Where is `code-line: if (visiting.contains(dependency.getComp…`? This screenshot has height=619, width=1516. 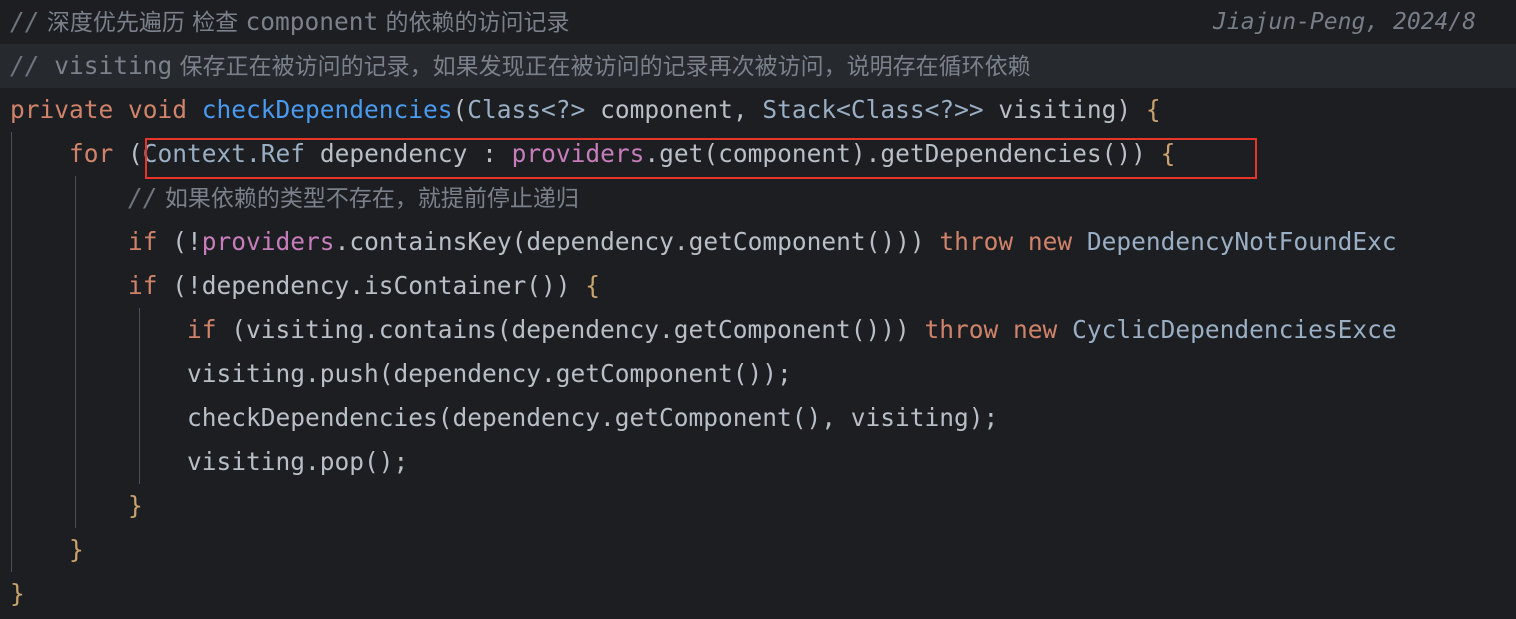 code-line: if (visiting.contains(dependency.getComp… is located at coordinates (758, 330).